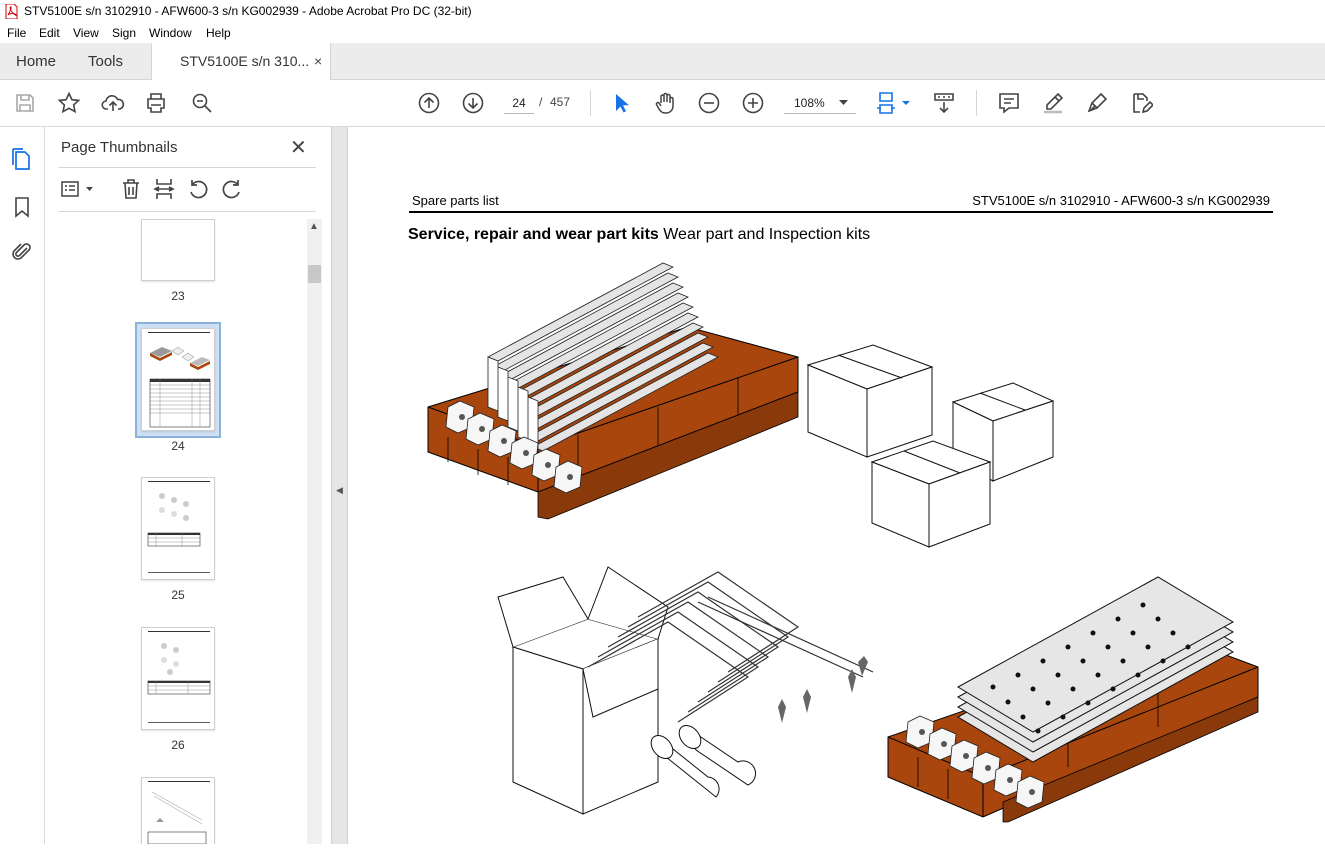 The height and width of the screenshot is (857, 1325). What do you see at coordinates (22, 485) in the screenshot?
I see `left-navigation-rail` at bounding box center [22, 485].